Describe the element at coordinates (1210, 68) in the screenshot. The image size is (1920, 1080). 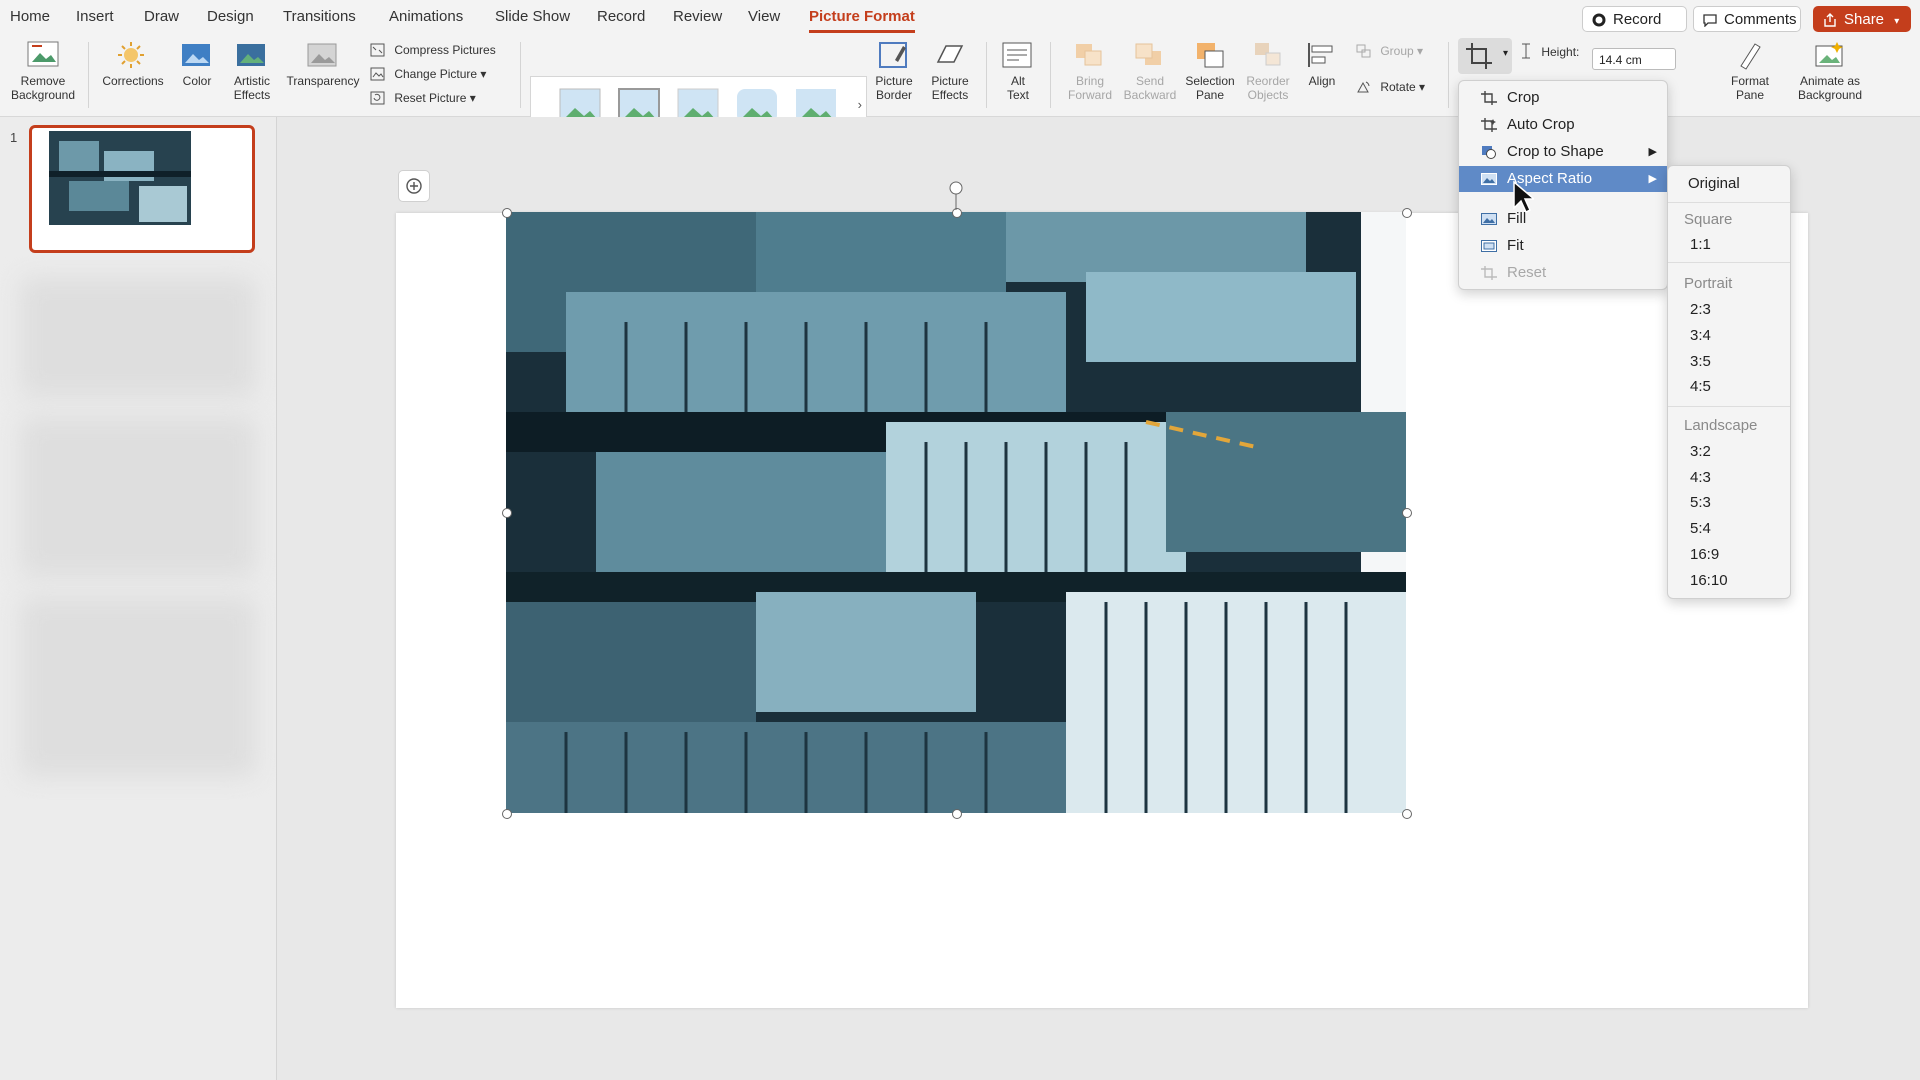
I see `selection-pane-button: Selection Pane` at that location.